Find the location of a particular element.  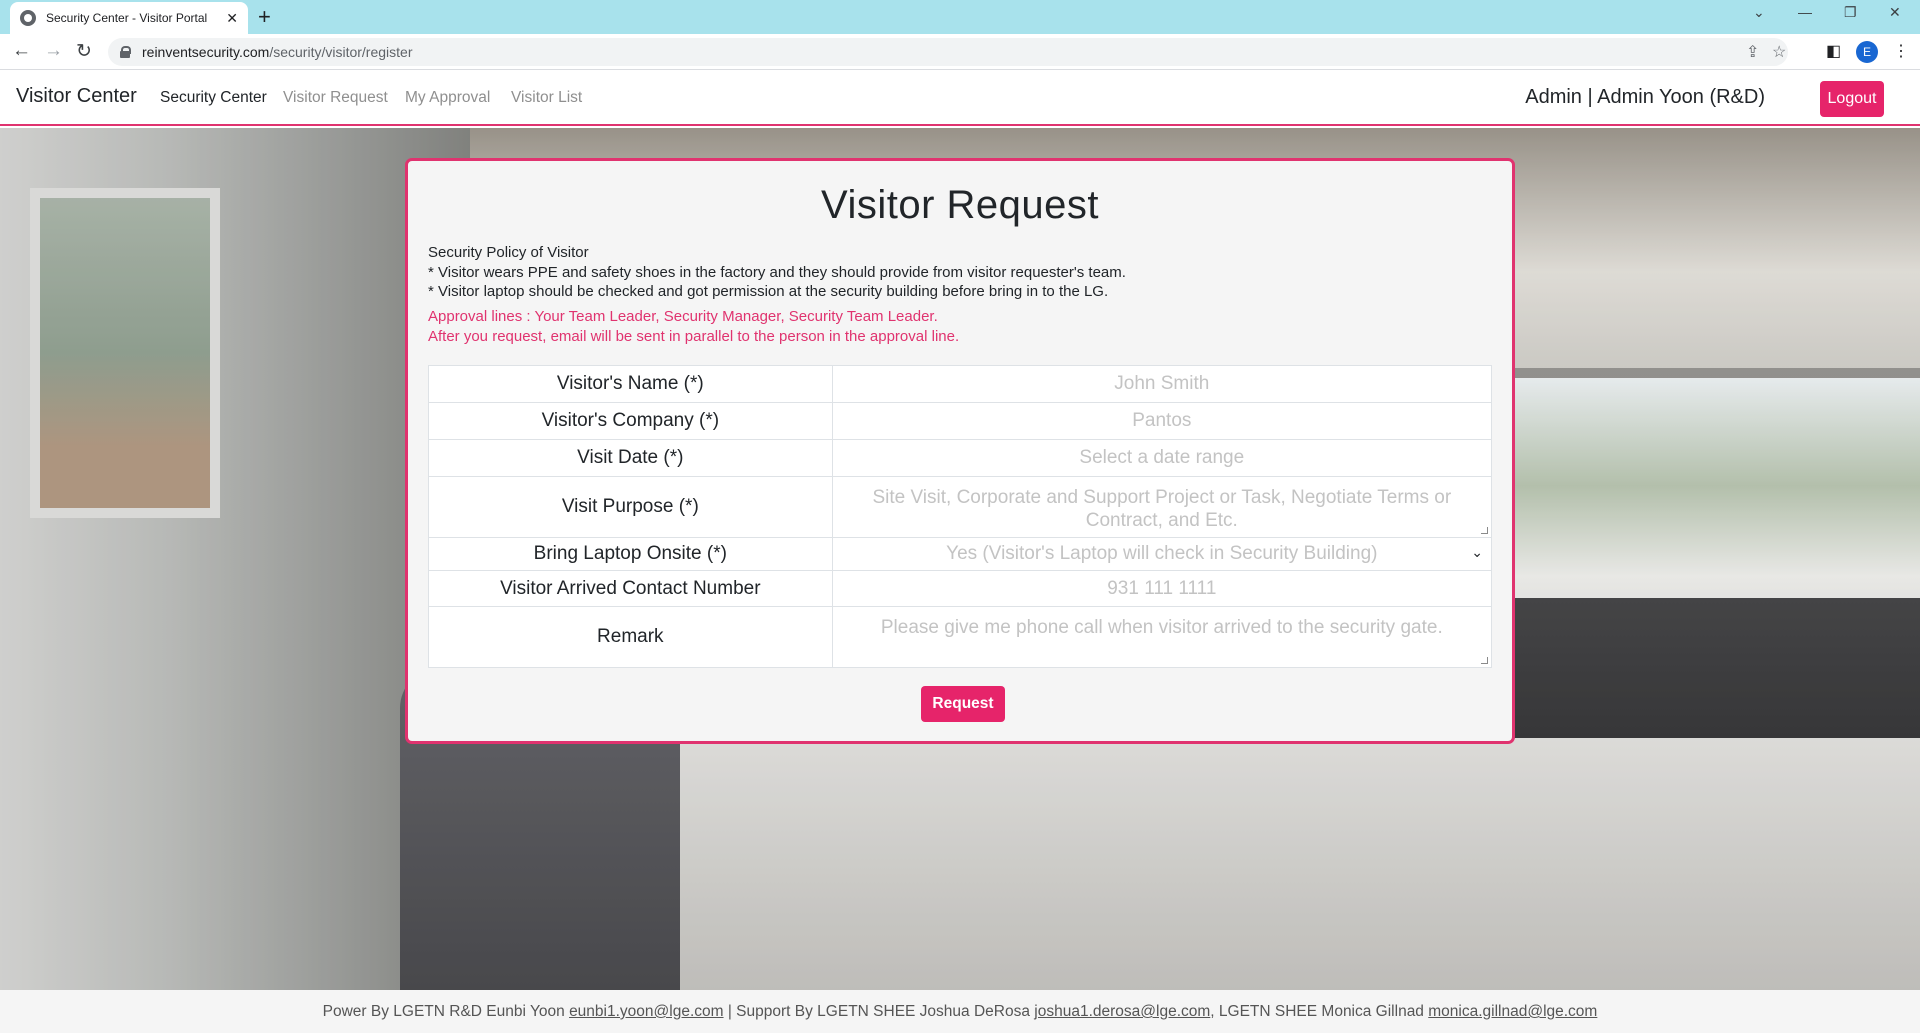

request-button: Request is located at coordinates (963, 704).